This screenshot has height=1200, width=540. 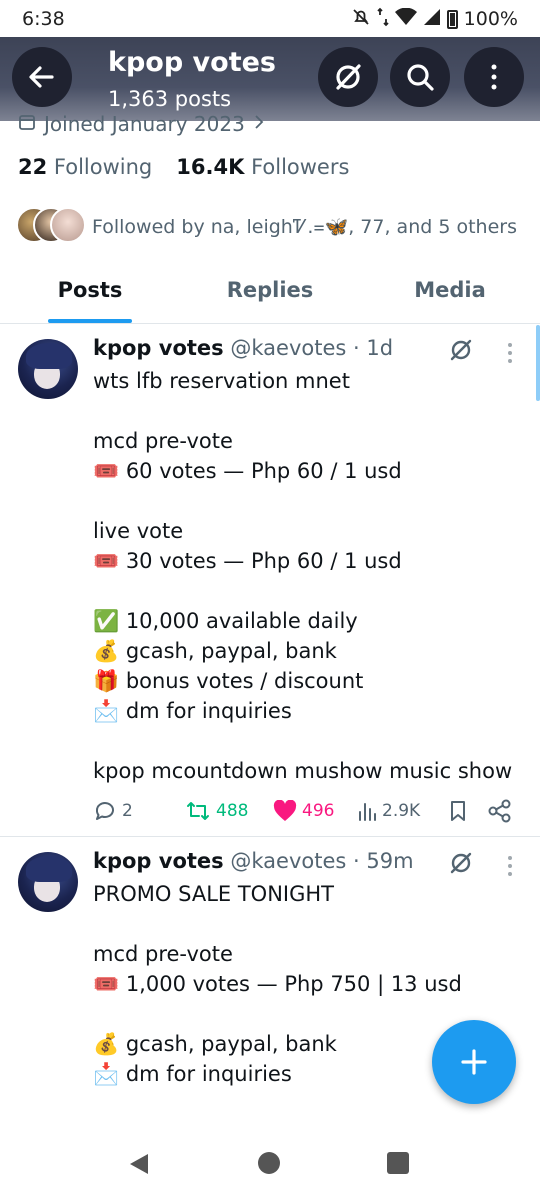 I want to click on reply-icon, so click(x=104, y=811).